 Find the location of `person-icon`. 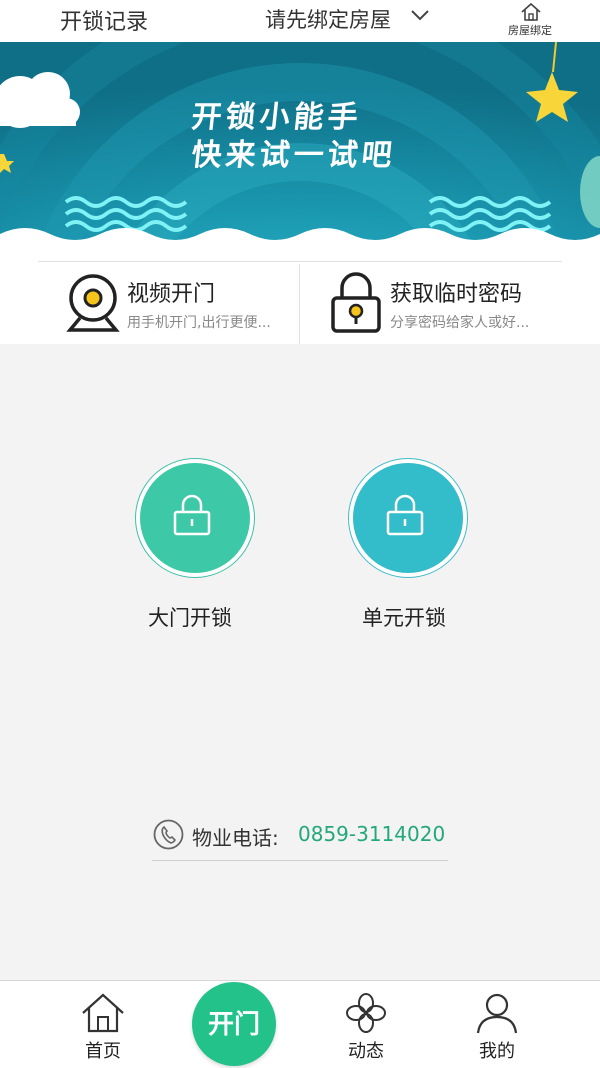

person-icon is located at coordinates (497, 1013).